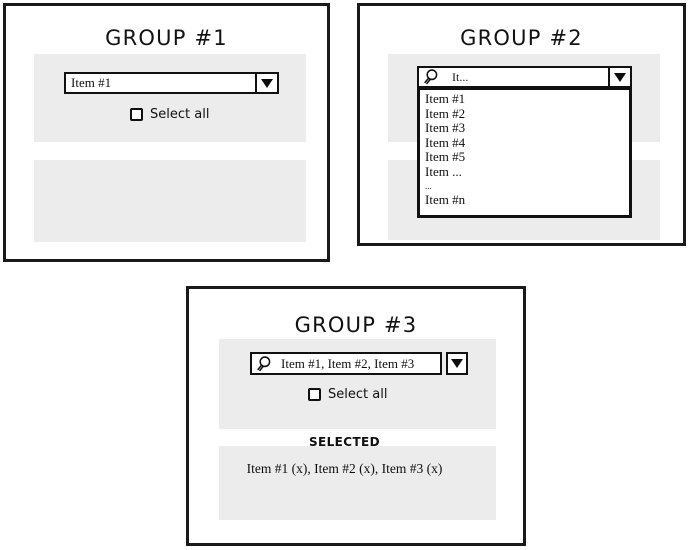  Describe the element at coordinates (527, 157) in the screenshot. I see `list-item: Item #5` at that location.